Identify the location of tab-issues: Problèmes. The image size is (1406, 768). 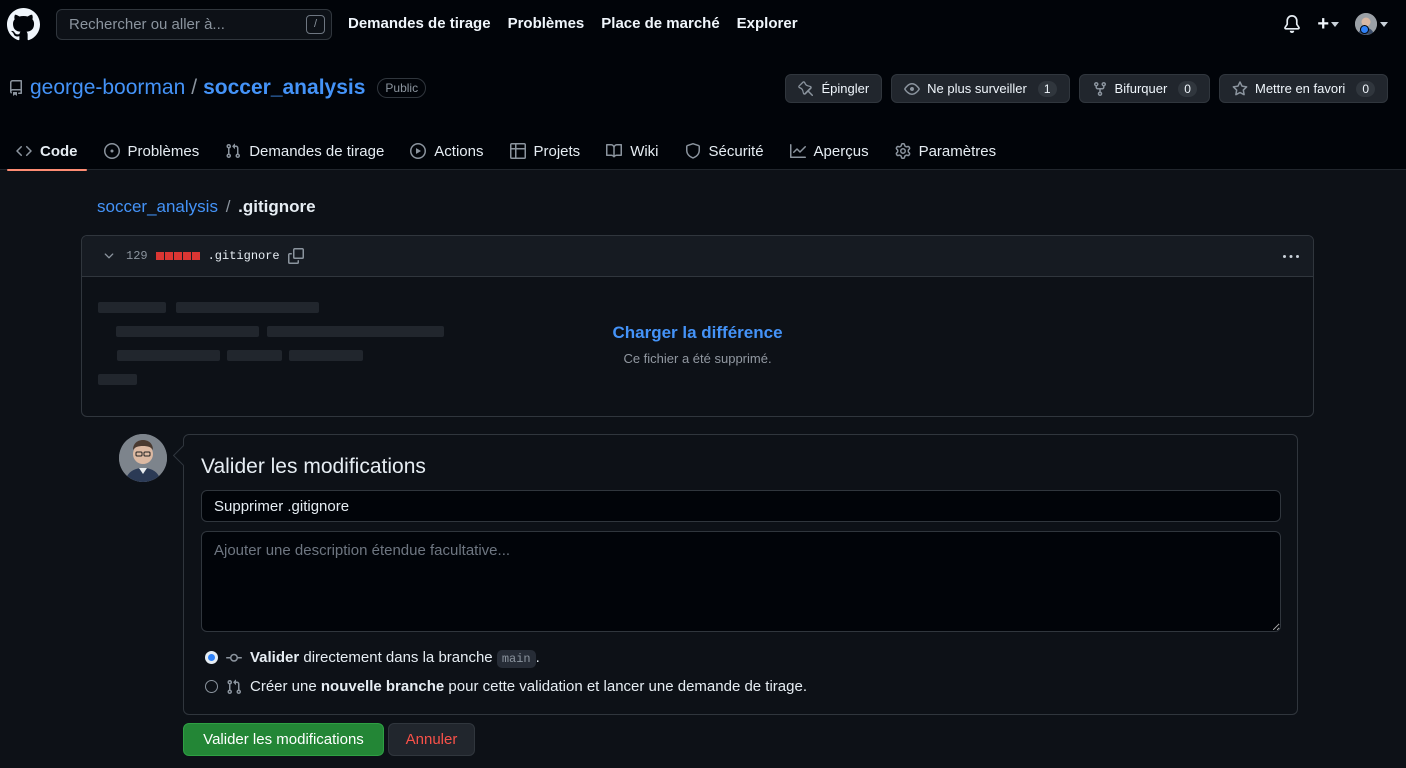
(152, 151).